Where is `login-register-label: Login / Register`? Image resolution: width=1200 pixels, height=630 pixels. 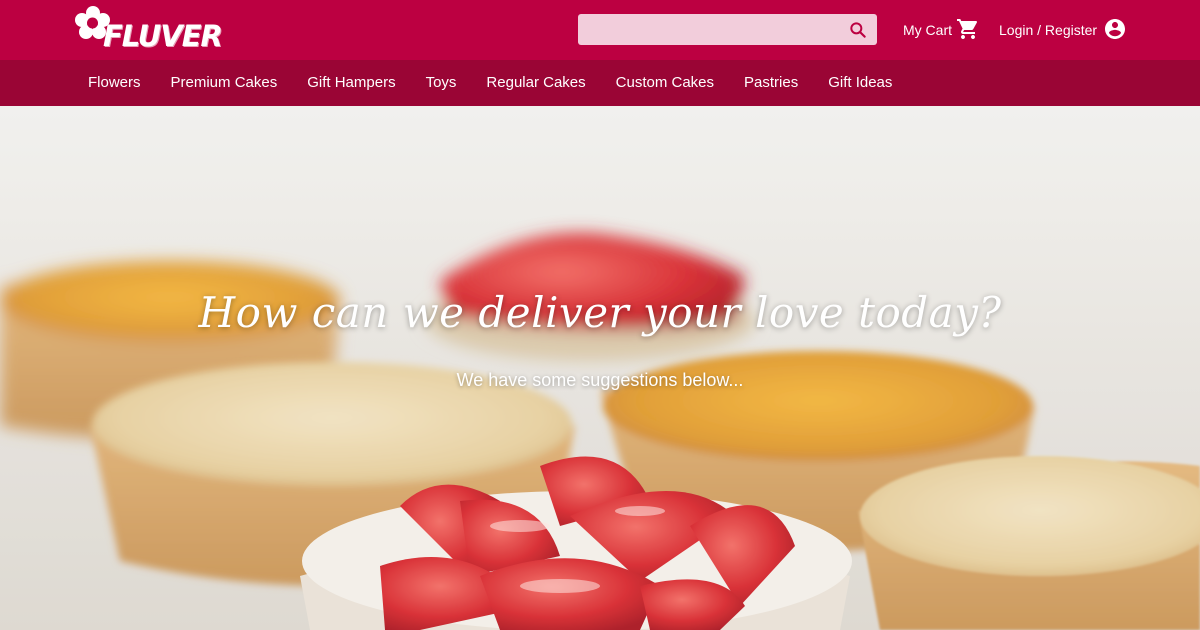 login-register-label: Login / Register is located at coordinates (1048, 30).